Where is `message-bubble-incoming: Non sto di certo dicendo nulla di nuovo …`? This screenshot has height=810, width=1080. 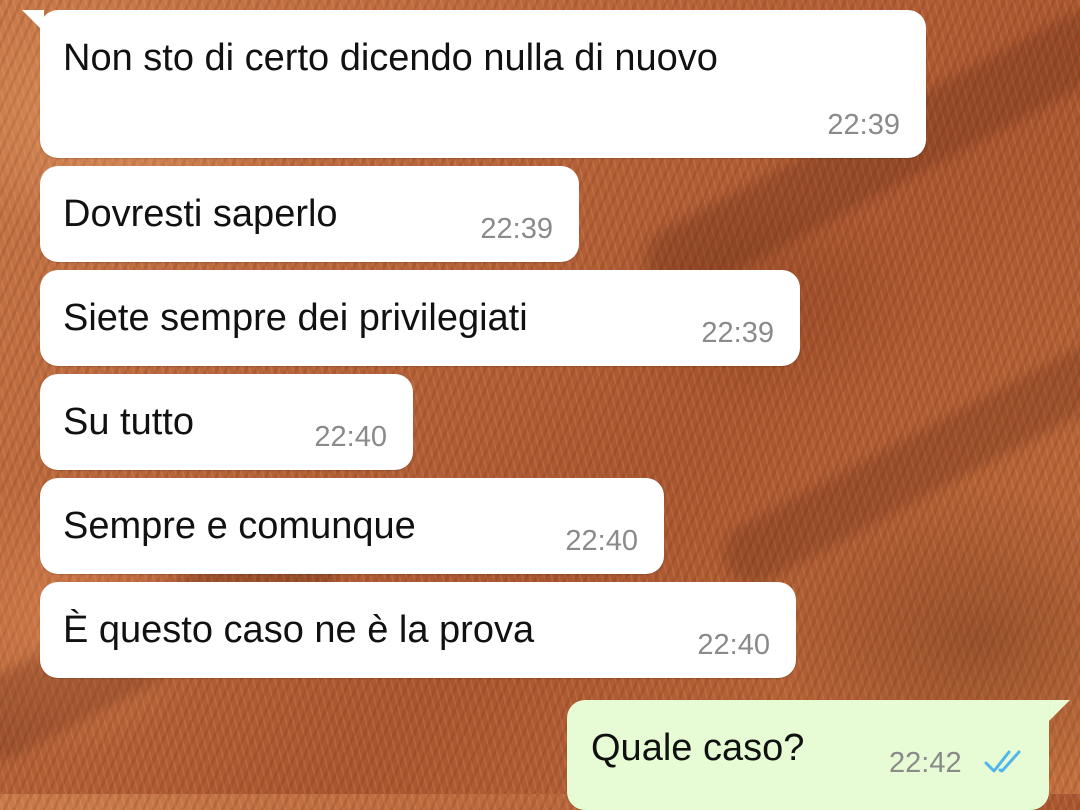 message-bubble-incoming: Non sto di certo dicendo nulla di nuovo … is located at coordinates (483, 84).